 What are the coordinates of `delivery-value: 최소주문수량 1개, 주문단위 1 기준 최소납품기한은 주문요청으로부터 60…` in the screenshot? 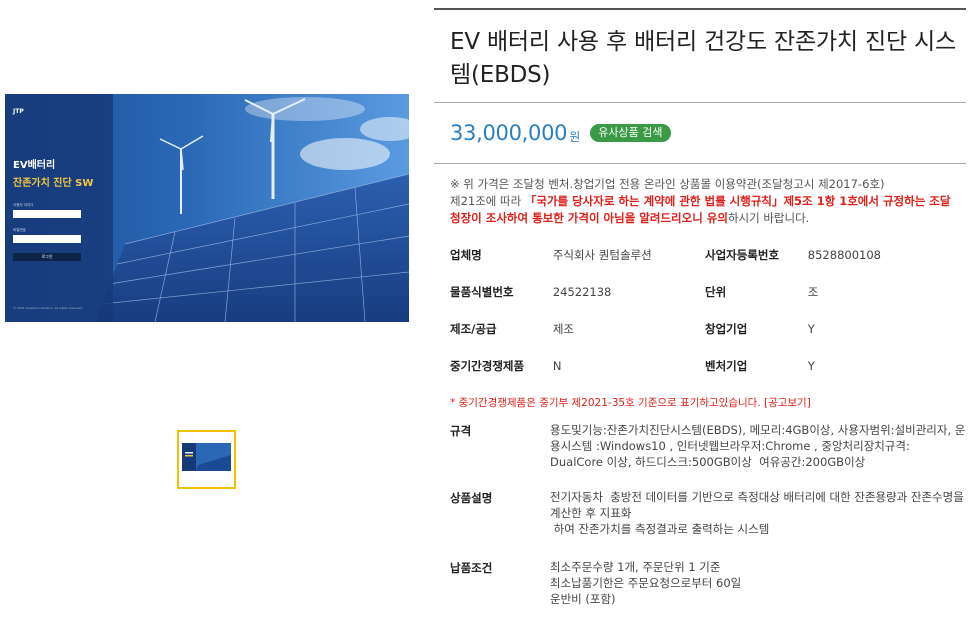 It's located at (646, 583).